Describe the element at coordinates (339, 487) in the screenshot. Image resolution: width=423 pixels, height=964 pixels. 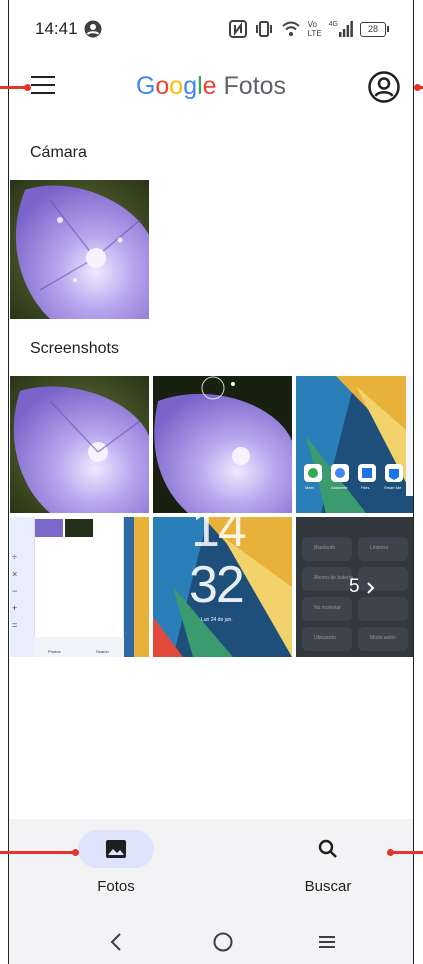
I see `app-label-assistant: Asistente` at that location.